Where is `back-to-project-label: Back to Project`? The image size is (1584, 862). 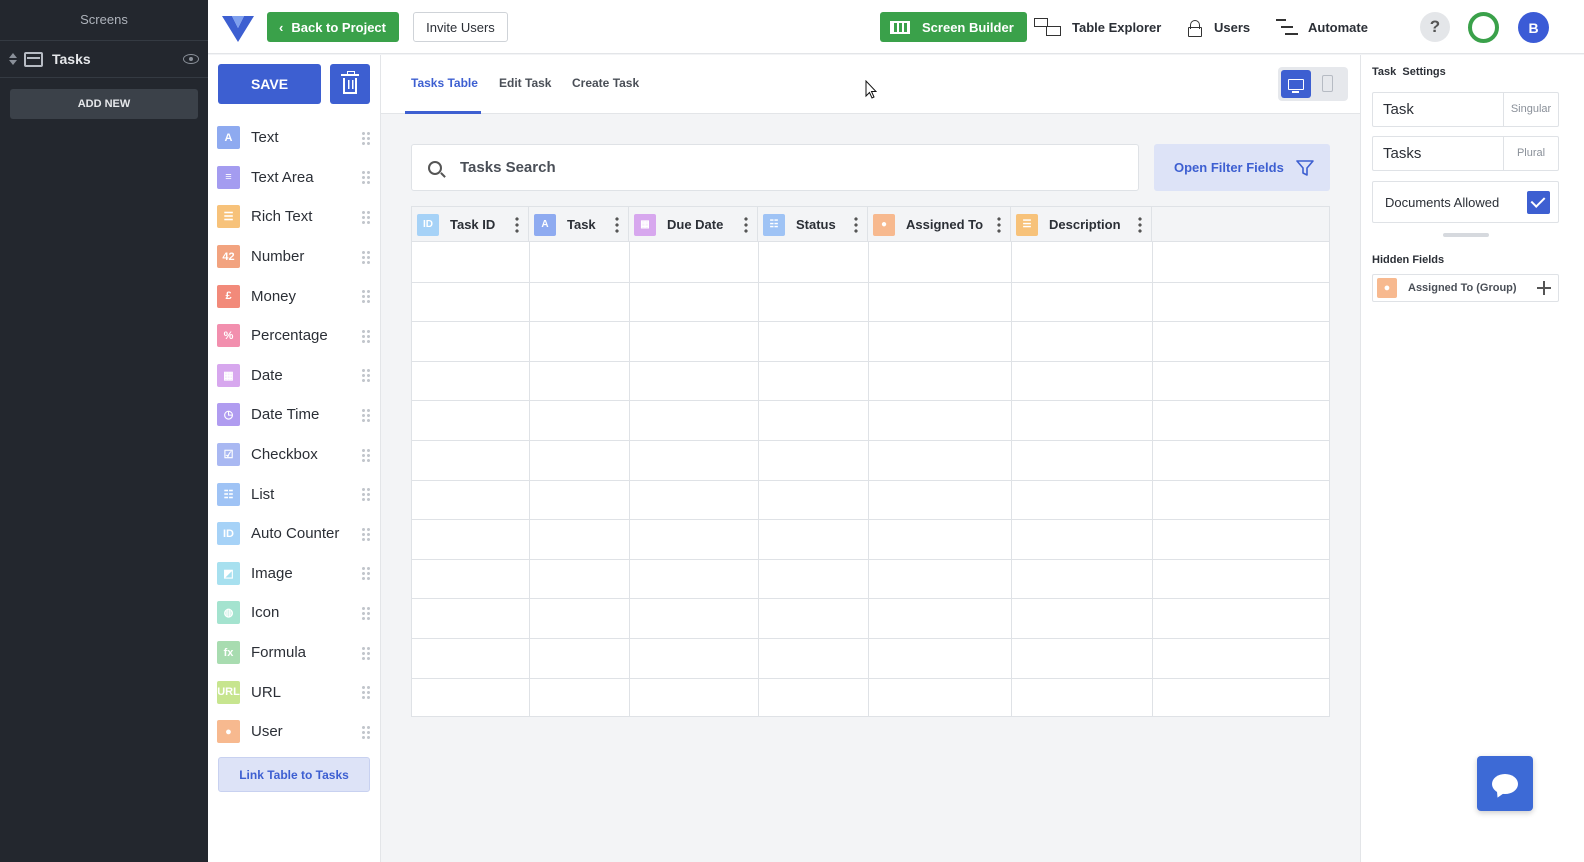 back-to-project-label: Back to Project is located at coordinates (338, 27).